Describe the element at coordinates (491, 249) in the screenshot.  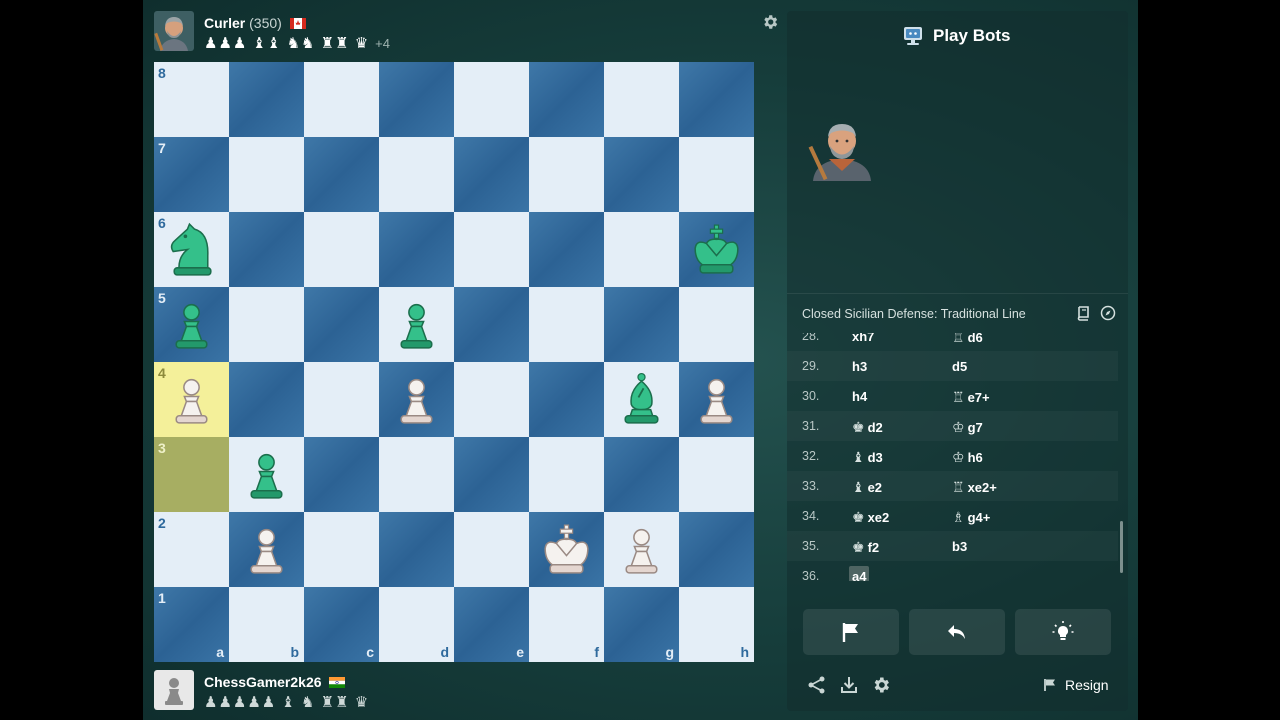
I see `square-e6` at that location.